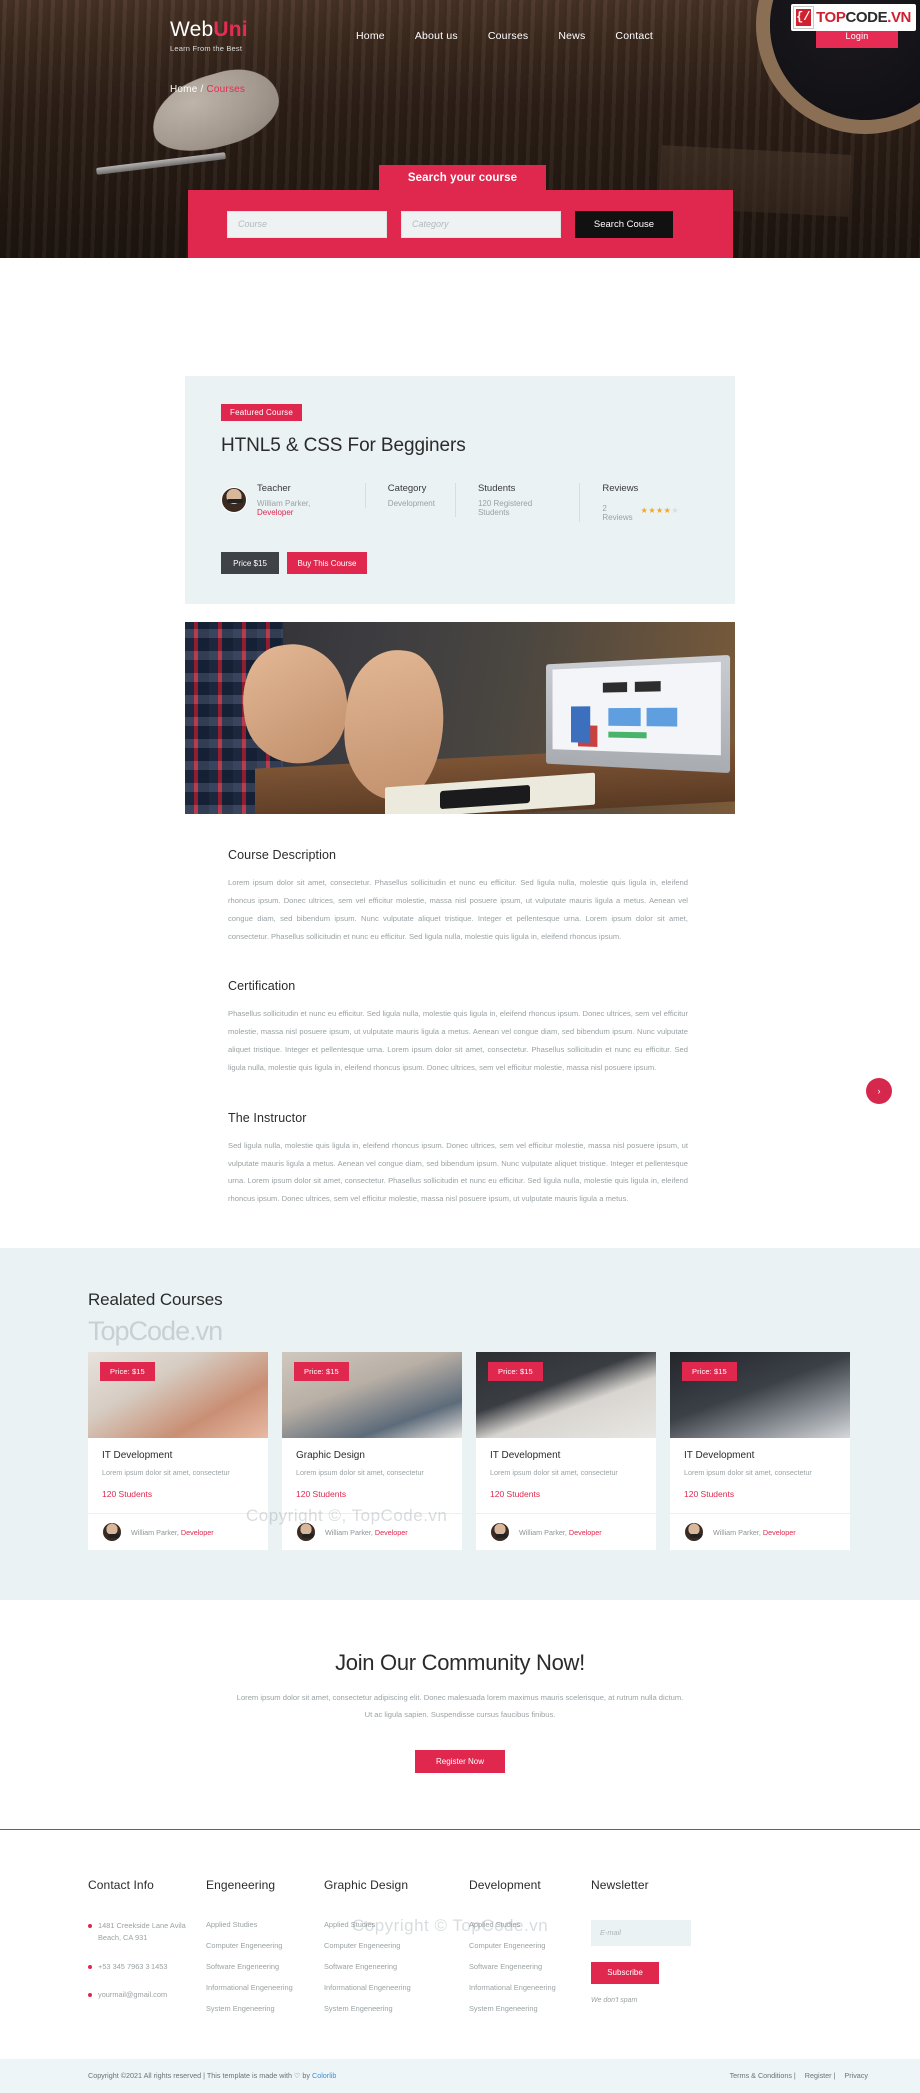 Image resolution: width=920 pixels, height=2093 pixels. Describe the element at coordinates (460, 718) in the screenshot. I see `course-hero-image` at that location.